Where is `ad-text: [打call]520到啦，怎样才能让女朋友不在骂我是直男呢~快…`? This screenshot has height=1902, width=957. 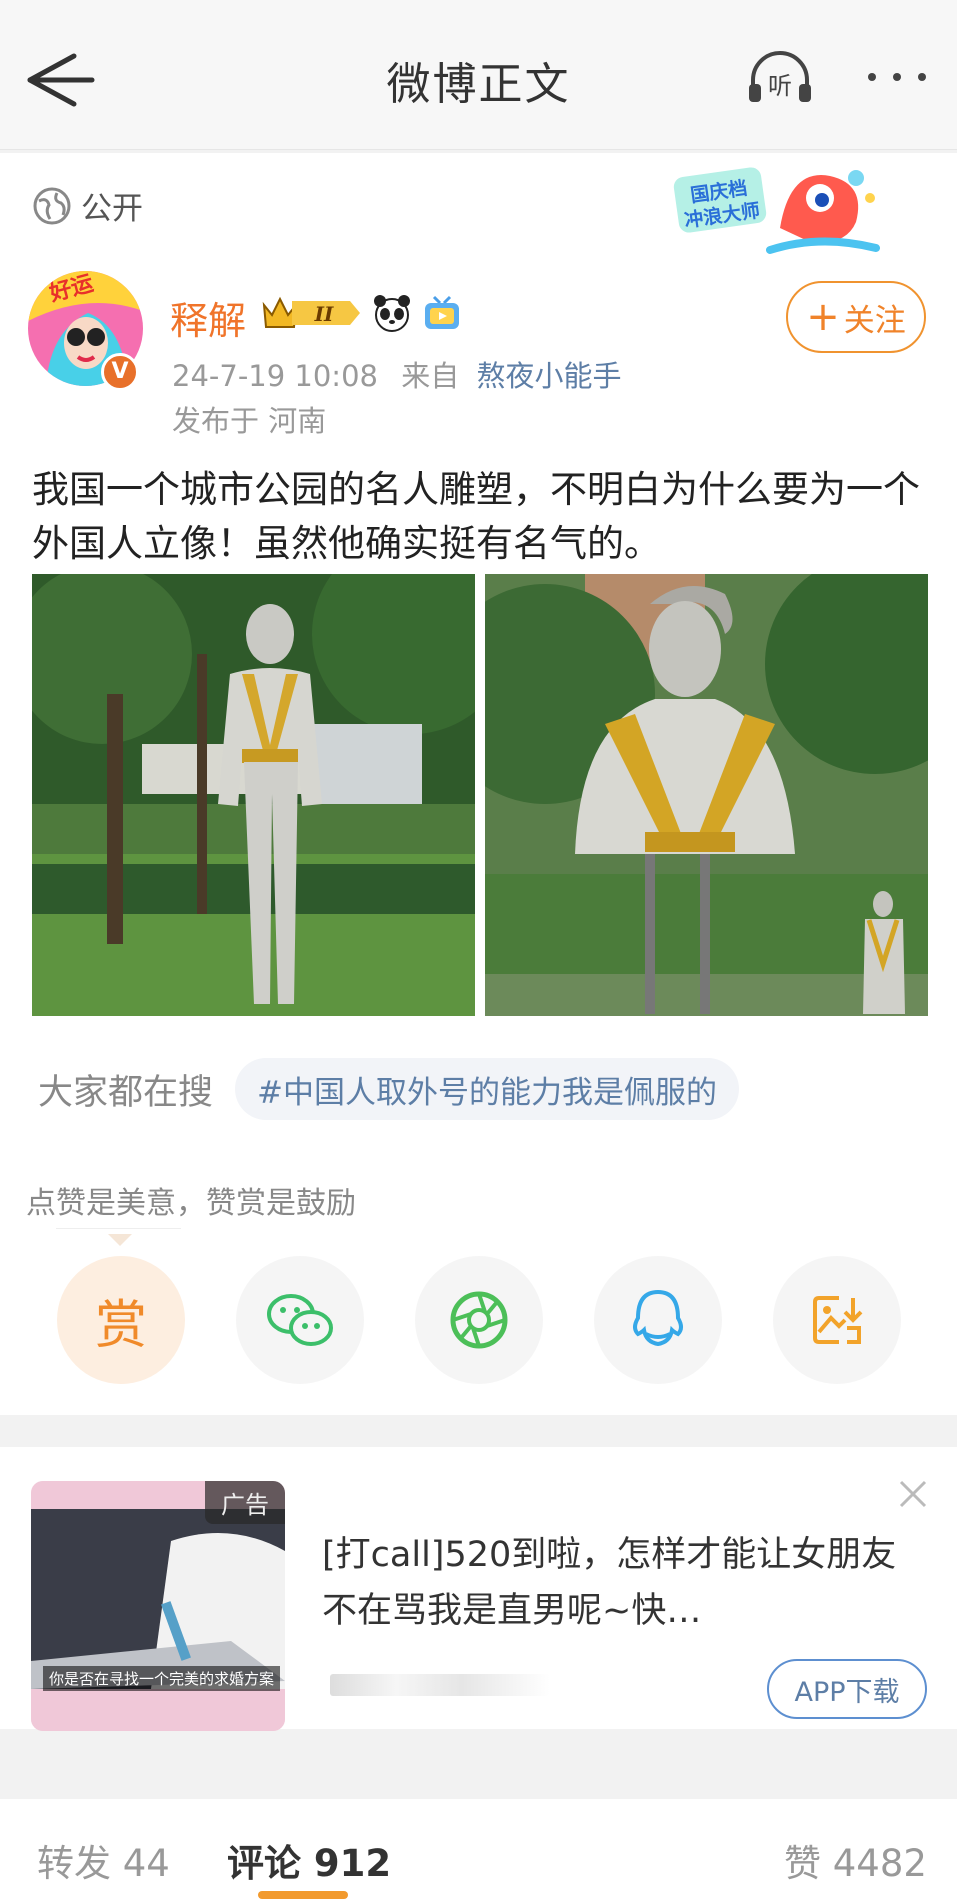
ad-text: [打call]520到啦，怎样才能让女朋友不在骂我是直男呢~快… is located at coordinates (612, 1583).